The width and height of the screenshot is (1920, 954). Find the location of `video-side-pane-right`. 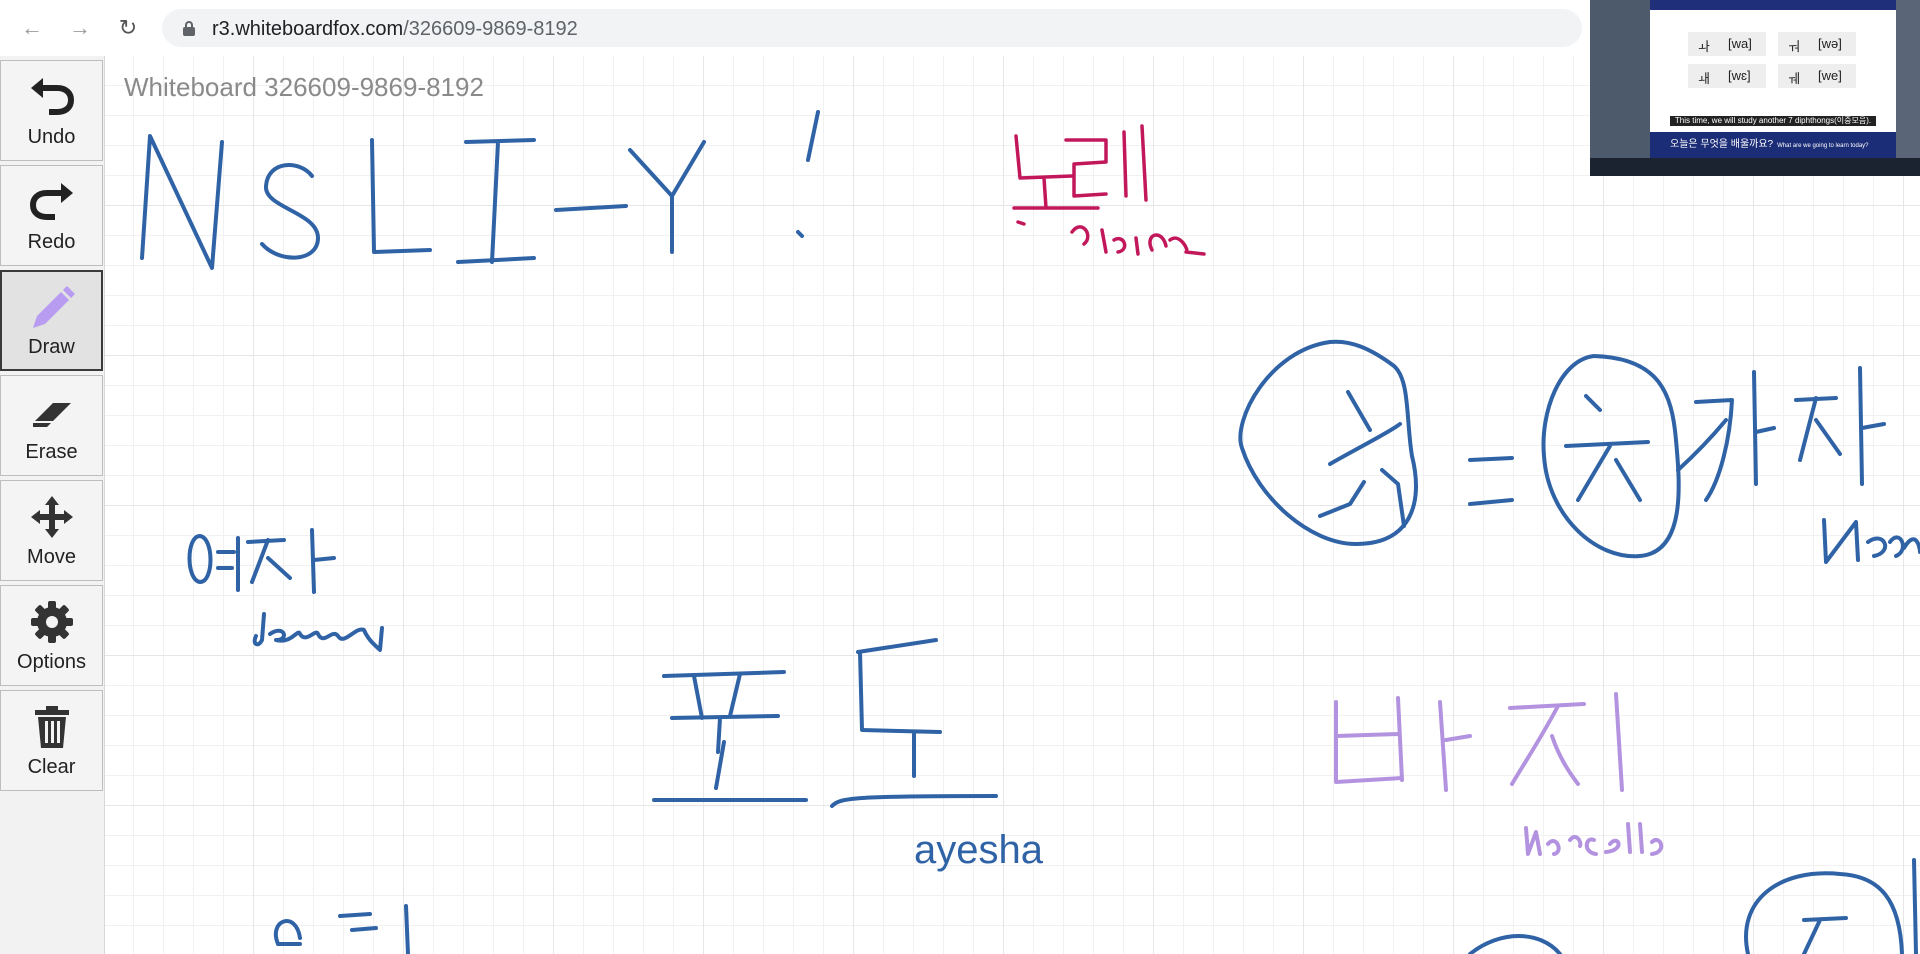

video-side-pane-right is located at coordinates (1908, 79).